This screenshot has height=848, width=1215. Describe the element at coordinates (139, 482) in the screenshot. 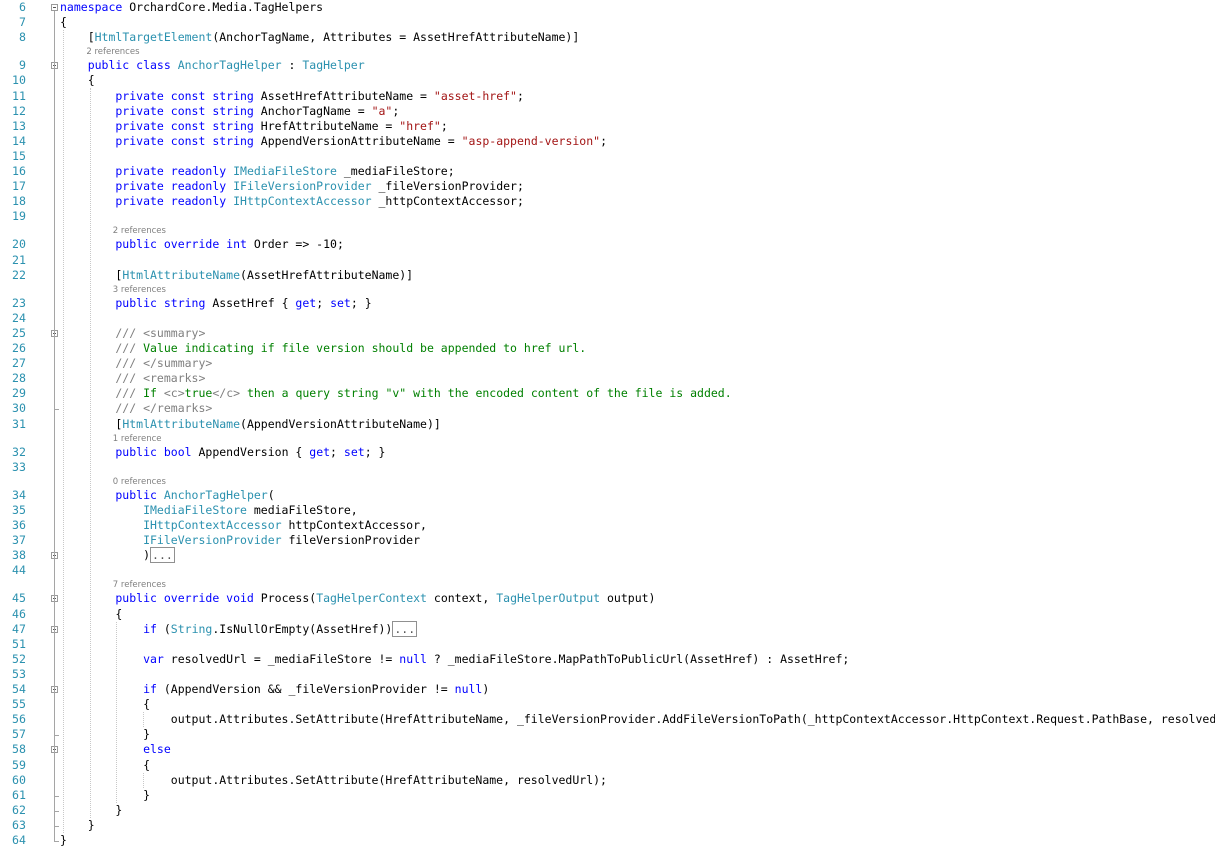

I see `codelens-references: 0 references` at that location.